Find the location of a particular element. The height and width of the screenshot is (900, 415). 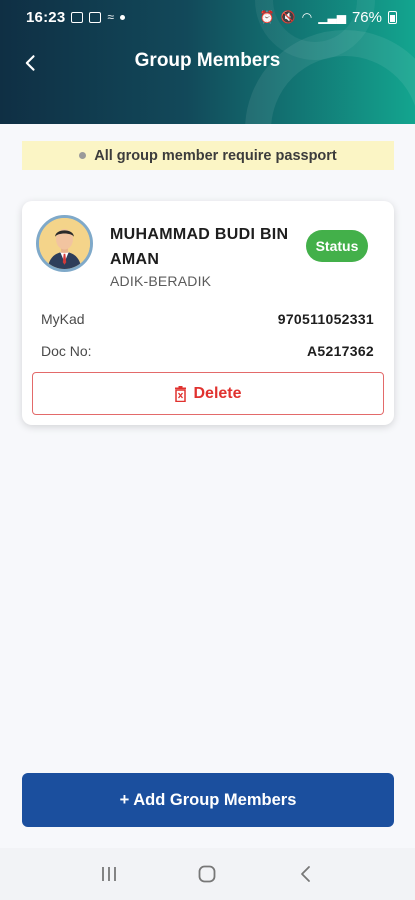

bullet-dot is located at coordinates (83, 155).